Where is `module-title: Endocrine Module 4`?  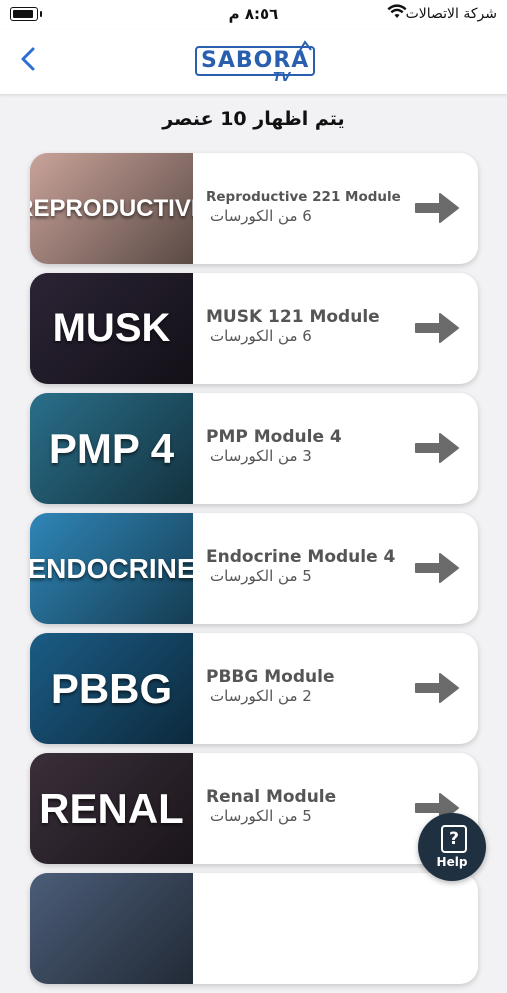 module-title: Endocrine Module 4 is located at coordinates (301, 557).